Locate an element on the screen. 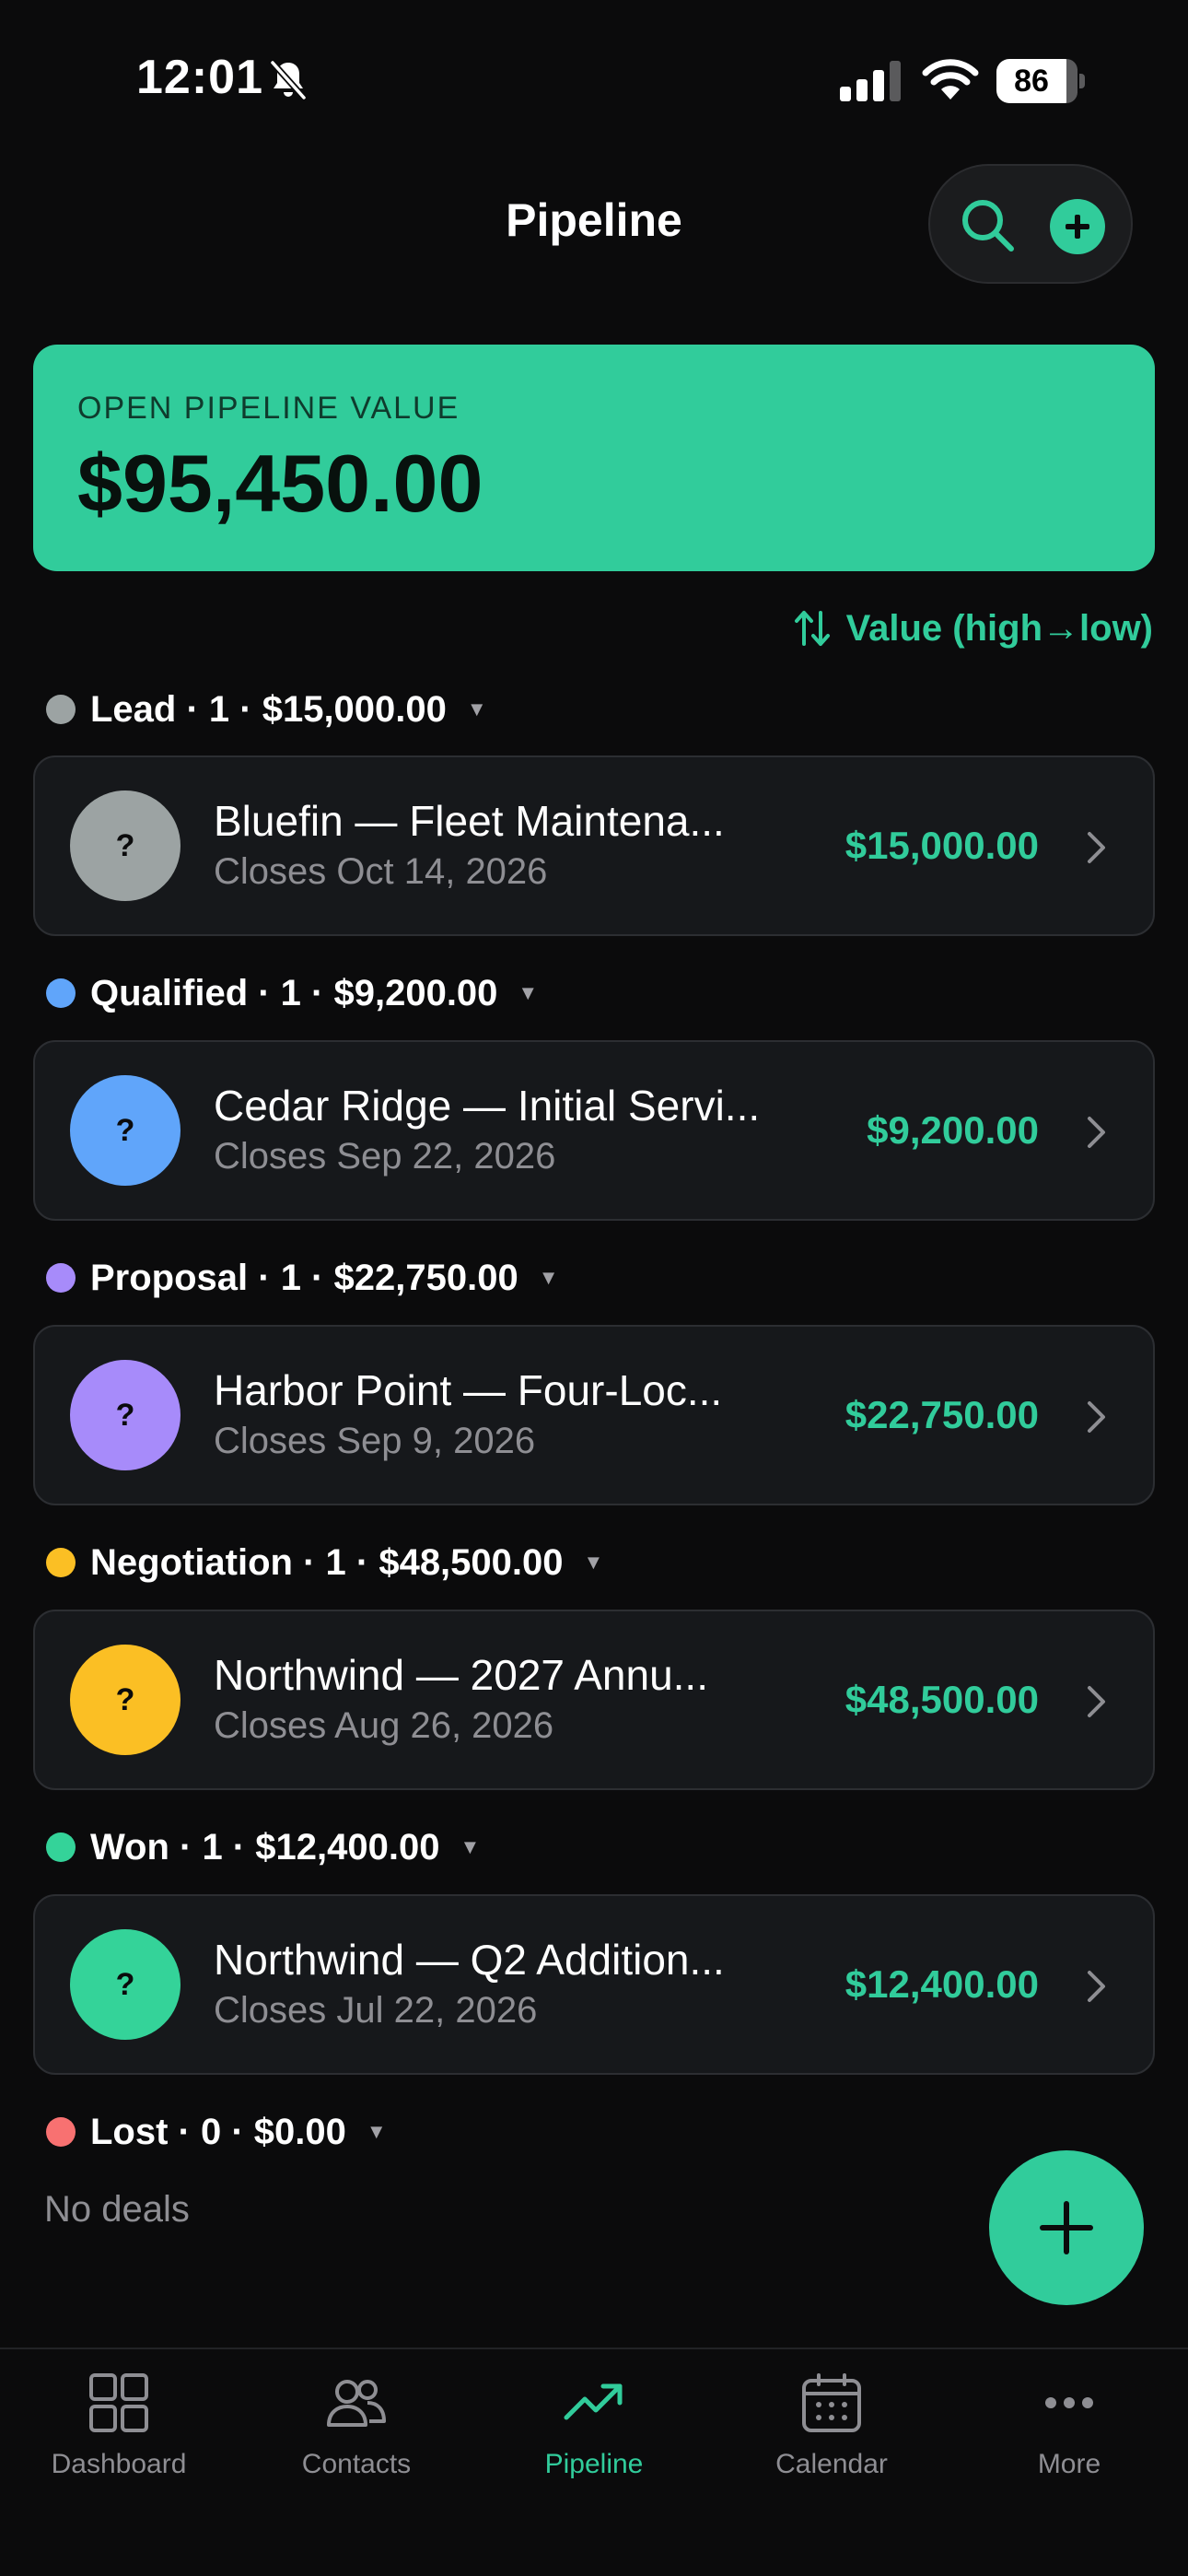 Image resolution: width=1188 pixels, height=2576 pixels. cellular-signal-icon is located at coordinates (870, 81).